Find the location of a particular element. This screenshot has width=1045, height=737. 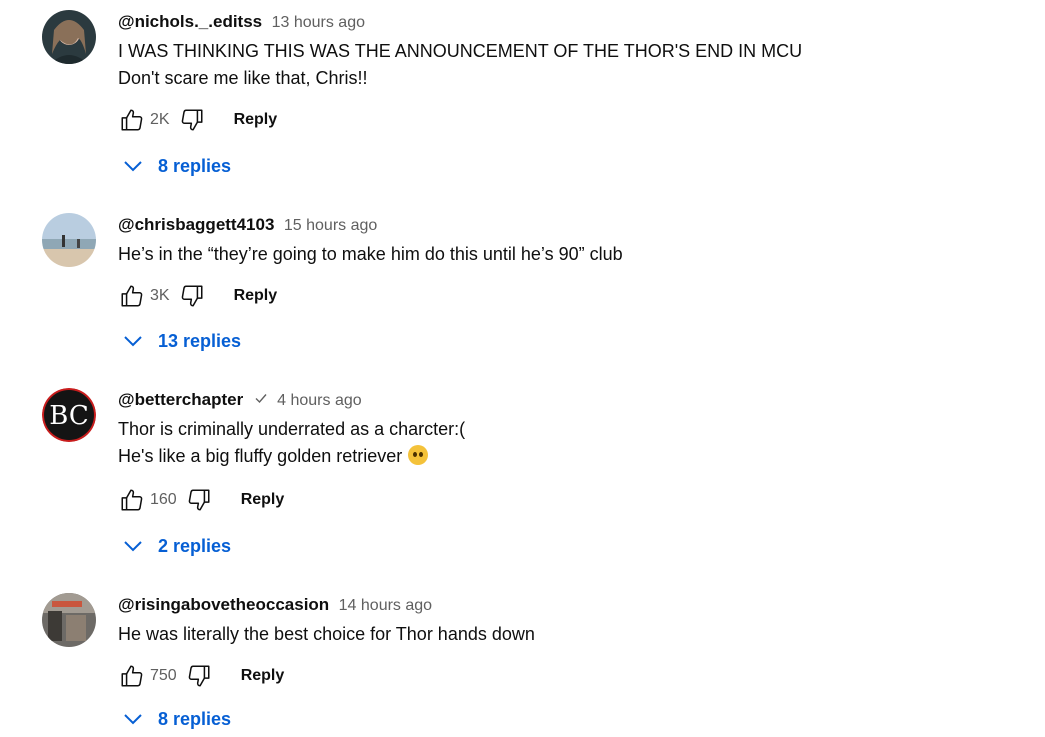

comment-line: He's like a big fluffy golden retriever is located at coordinates (260, 456).